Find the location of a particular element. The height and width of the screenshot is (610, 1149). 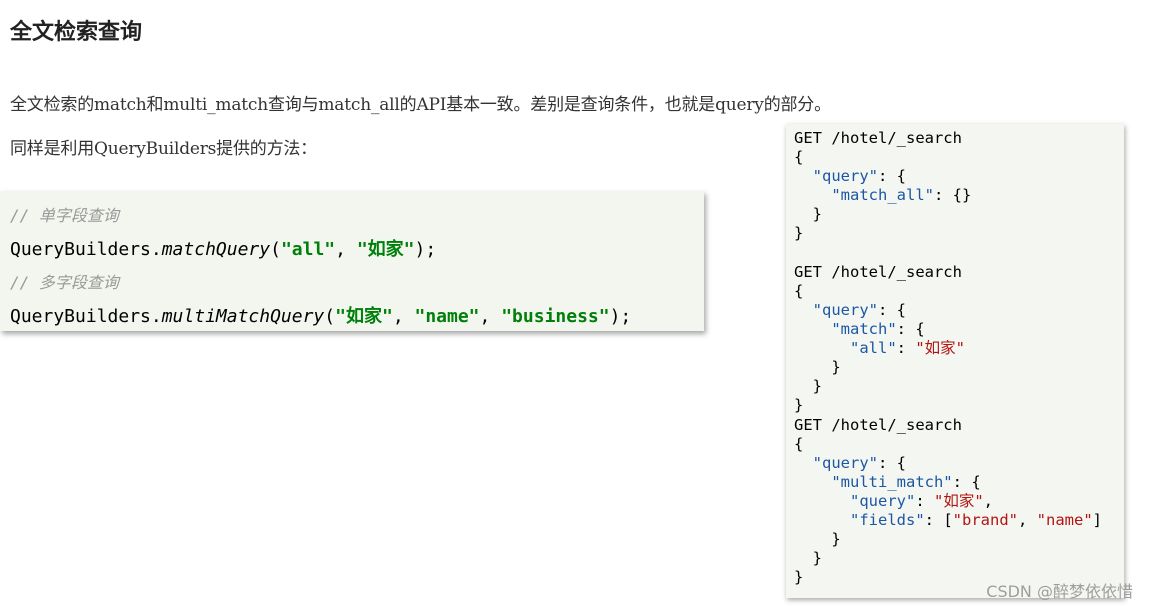

json-line: "all": "如家" is located at coordinates (908, 348).